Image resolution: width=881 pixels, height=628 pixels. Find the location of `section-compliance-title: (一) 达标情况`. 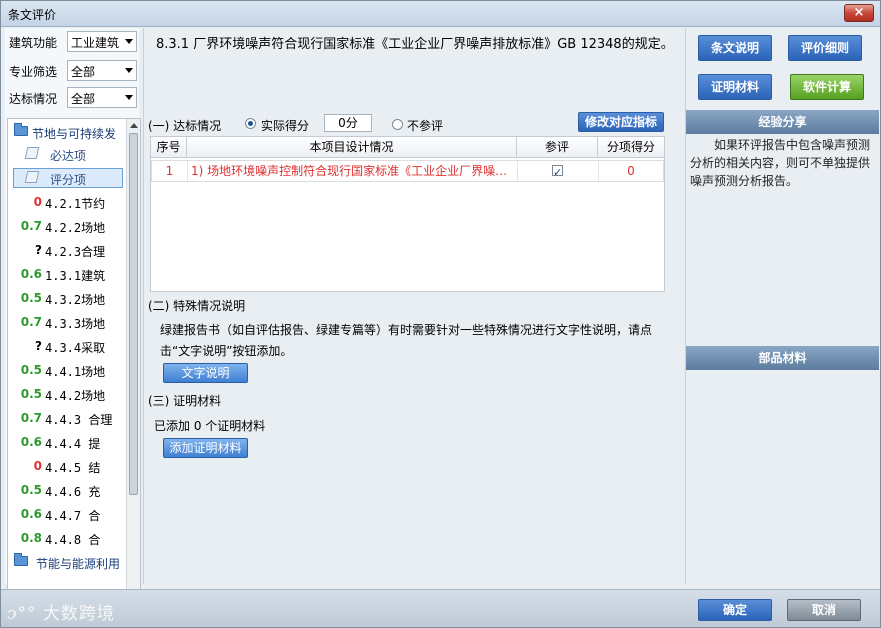

section-compliance-title: (一) 达标情况 is located at coordinates (185, 126).